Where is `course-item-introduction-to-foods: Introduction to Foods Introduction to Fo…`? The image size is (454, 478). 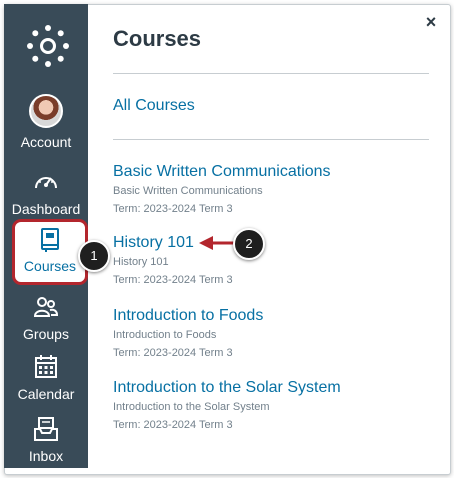
course-item-introduction-to-foods: Introduction to Foods Introduction to Fo… is located at coordinates (273, 334).